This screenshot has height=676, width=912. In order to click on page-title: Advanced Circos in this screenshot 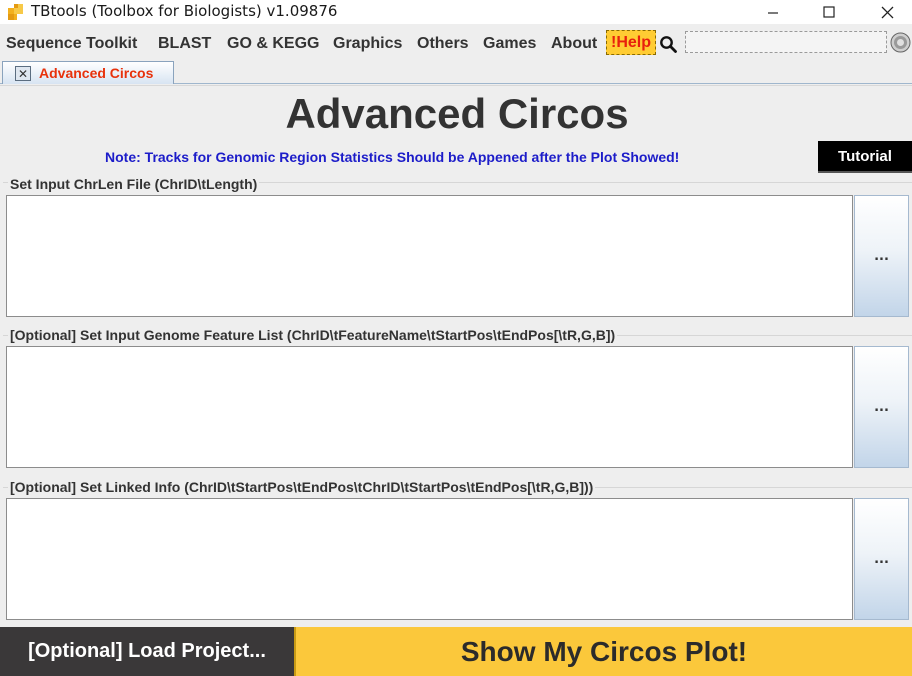, I will do `click(457, 113)`.